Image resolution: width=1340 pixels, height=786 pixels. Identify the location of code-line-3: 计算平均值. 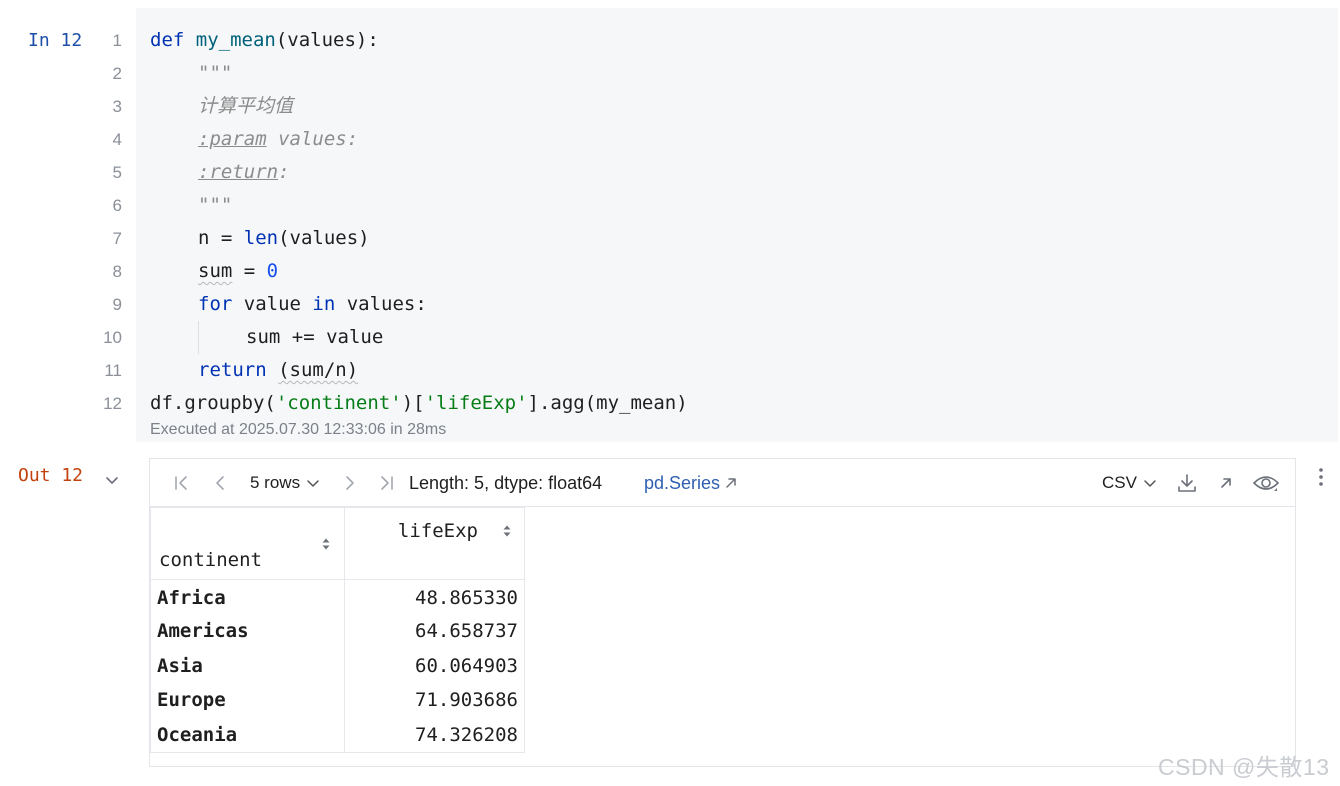
(245, 106).